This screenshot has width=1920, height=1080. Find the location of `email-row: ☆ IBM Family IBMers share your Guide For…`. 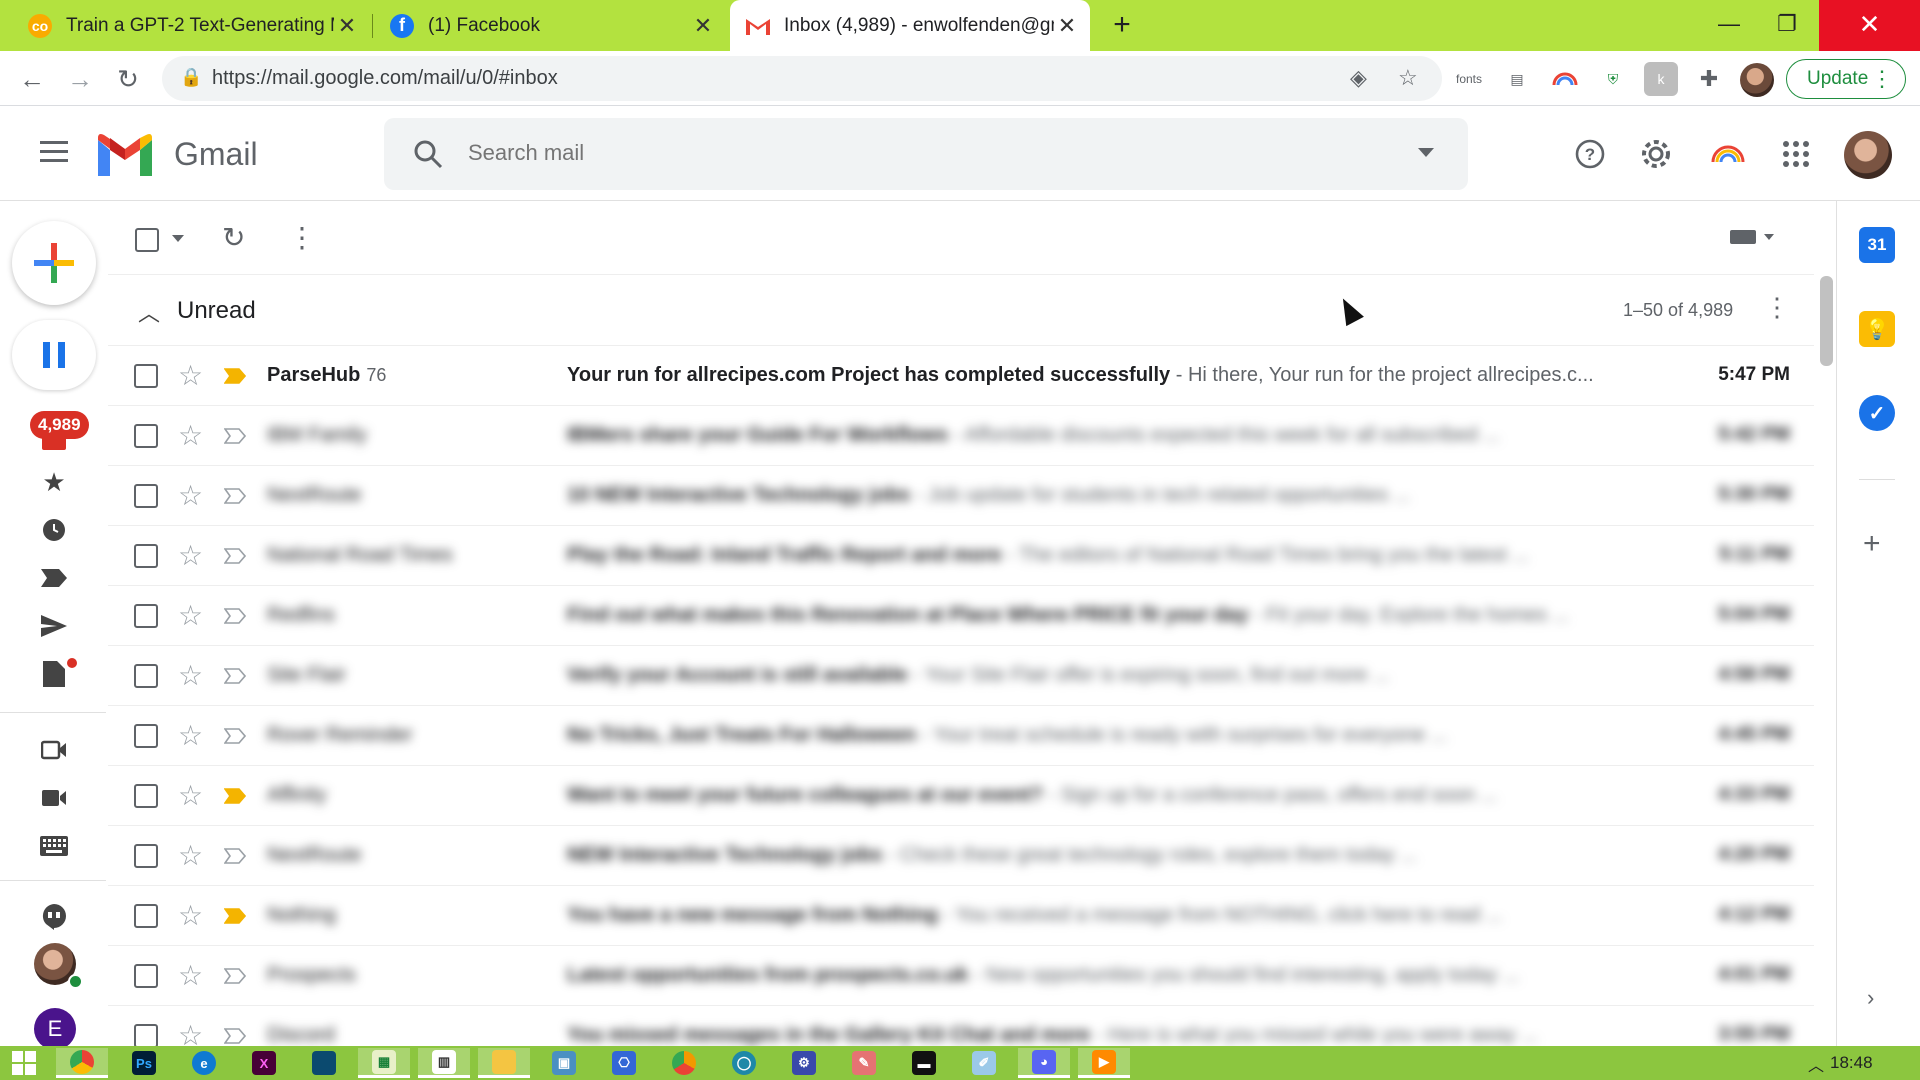

email-row: ☆ IBM Family IBMers share your Guide For… is located at coordinates (961, 436).